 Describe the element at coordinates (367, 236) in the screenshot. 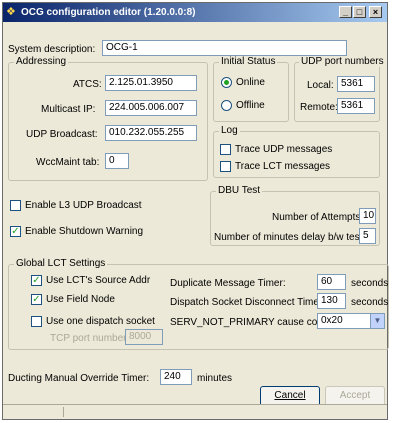

I see `delay-input: 5` at that location.